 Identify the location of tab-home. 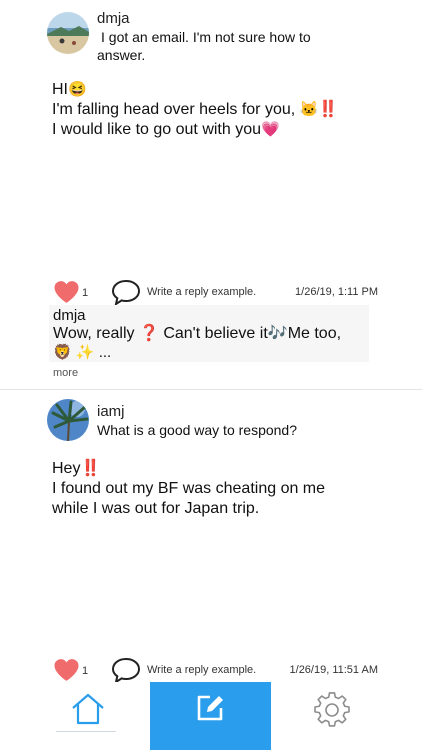
(75, 716).